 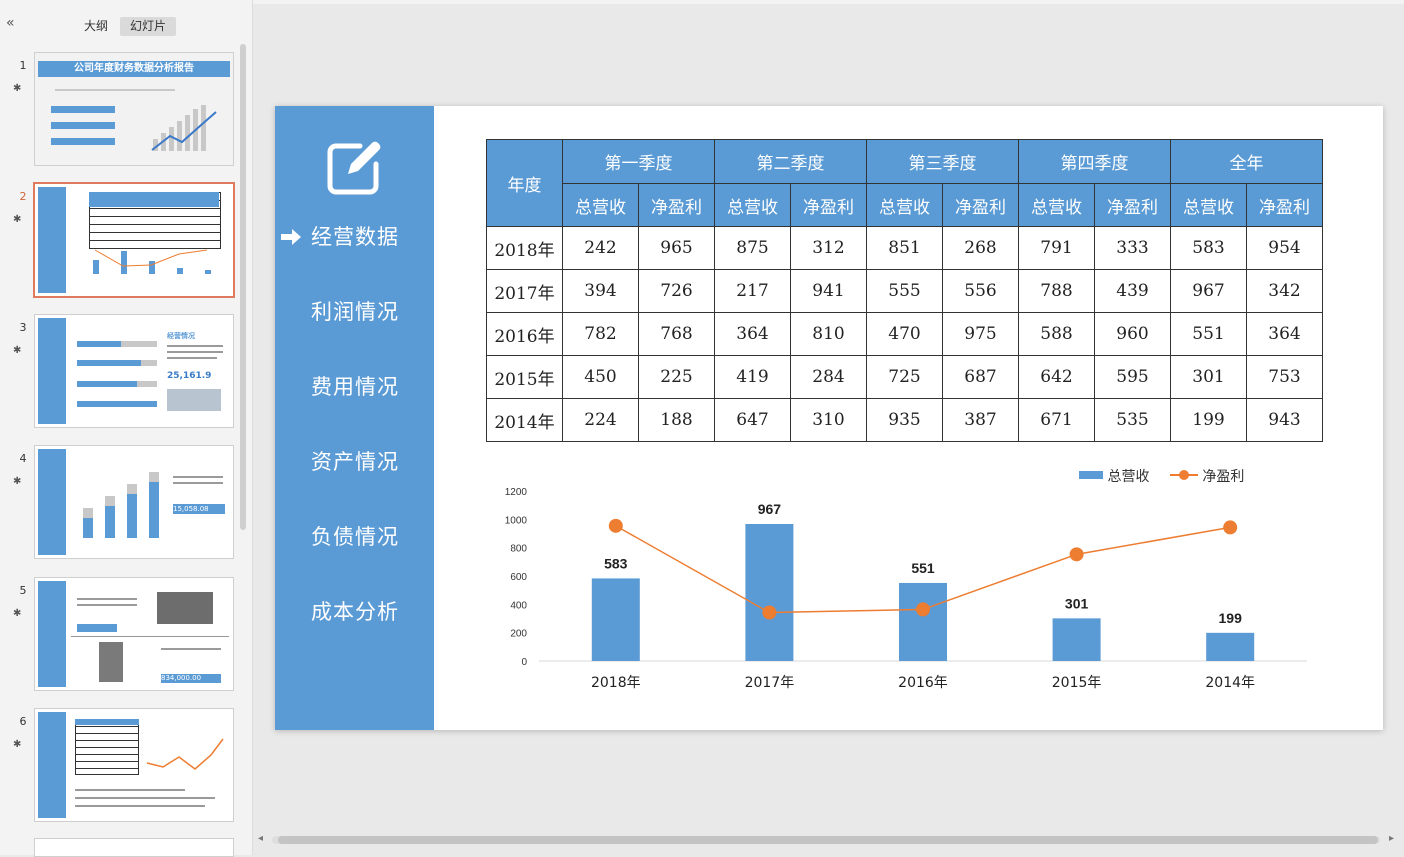 What do you see at coordinates (1246, 161) in the screenshot?
I see `quarter-header: 全年` at bounding box center [1246, 161].